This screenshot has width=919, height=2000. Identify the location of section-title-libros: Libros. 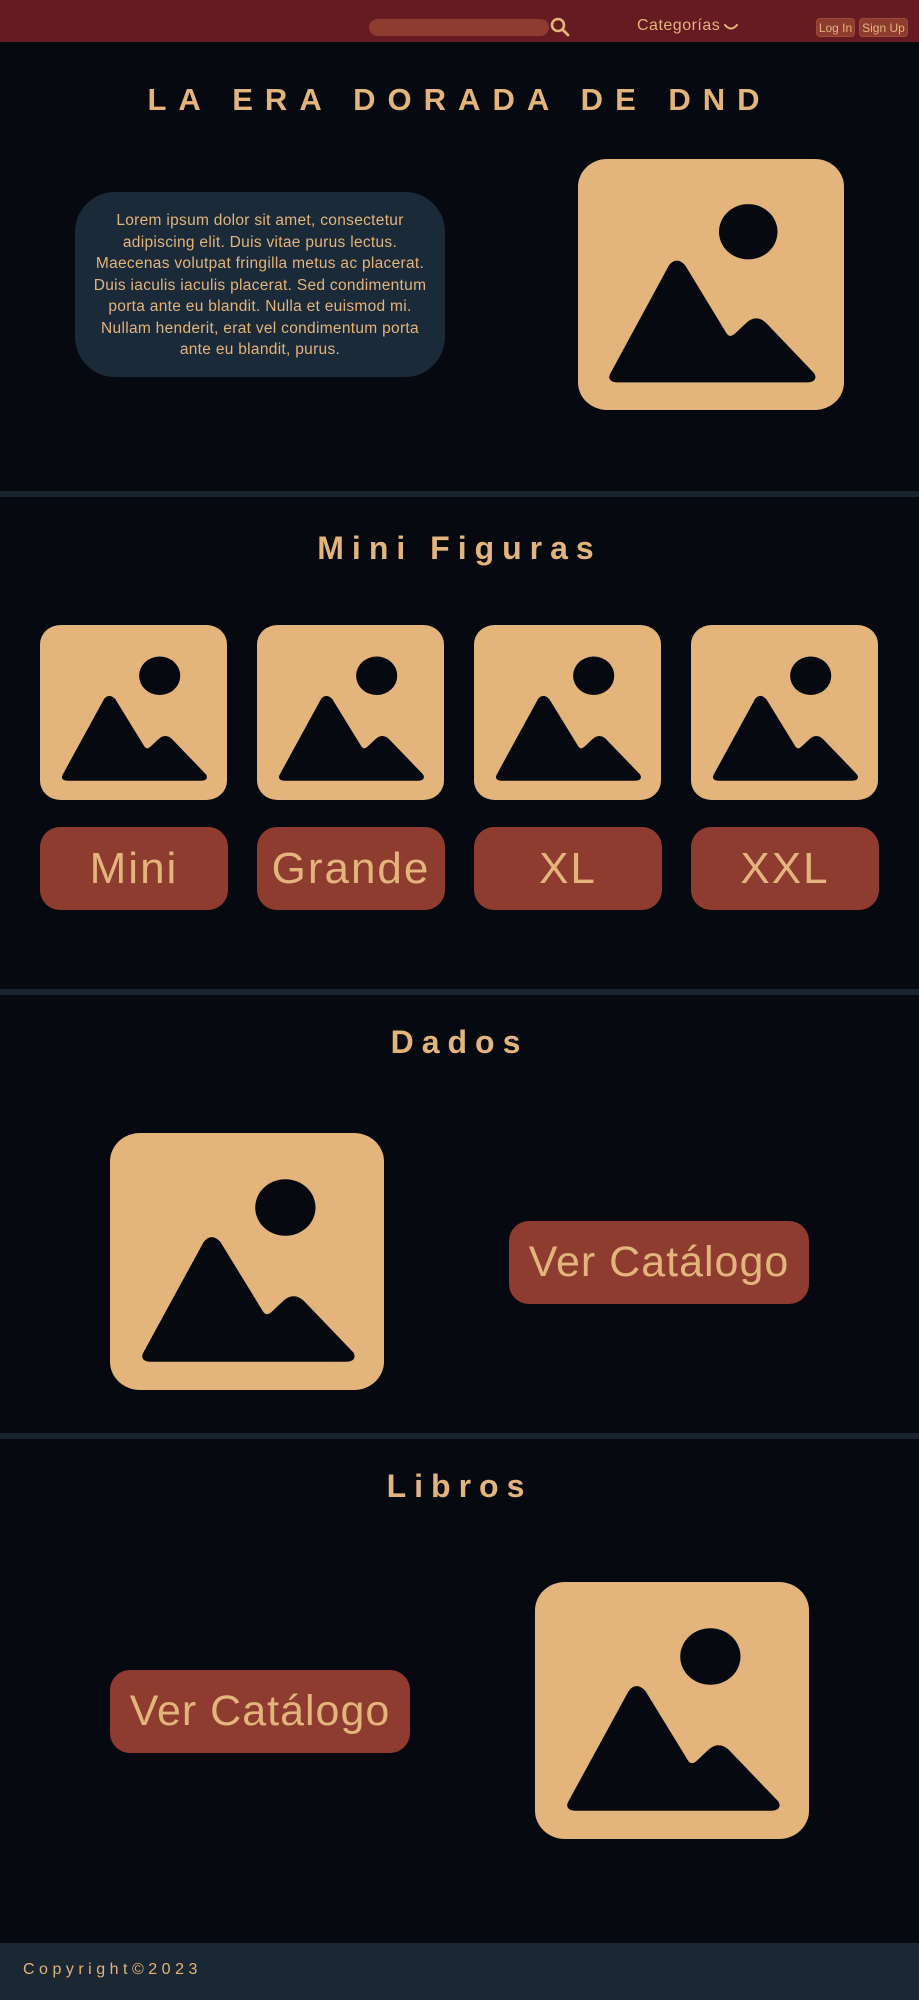
(459, 1486).